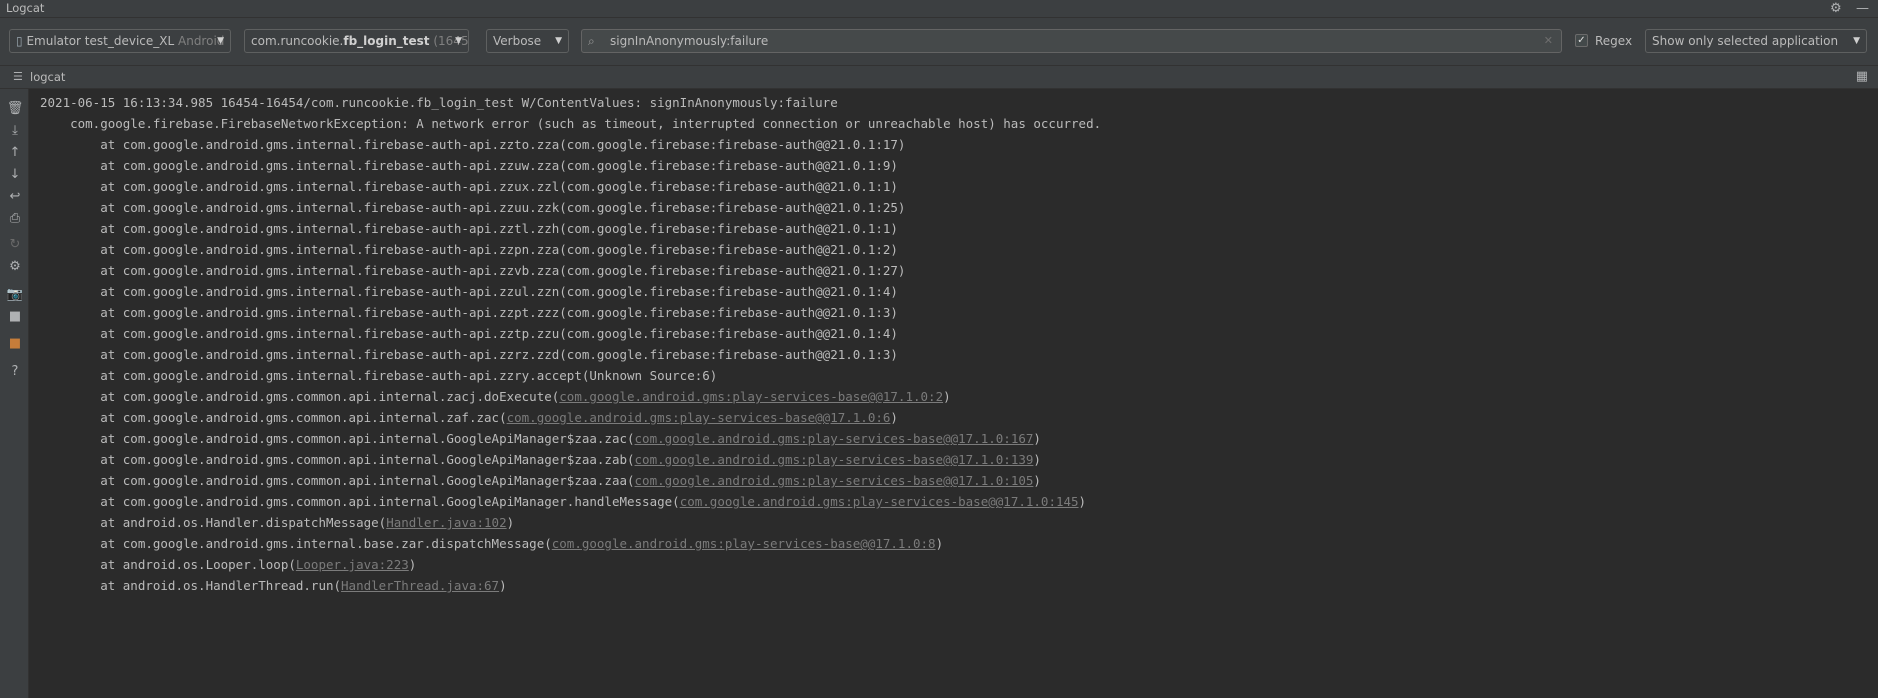 This screenshot has height=698, width=1878. I want to click on minimize-icon: —, so click(1862, 8).